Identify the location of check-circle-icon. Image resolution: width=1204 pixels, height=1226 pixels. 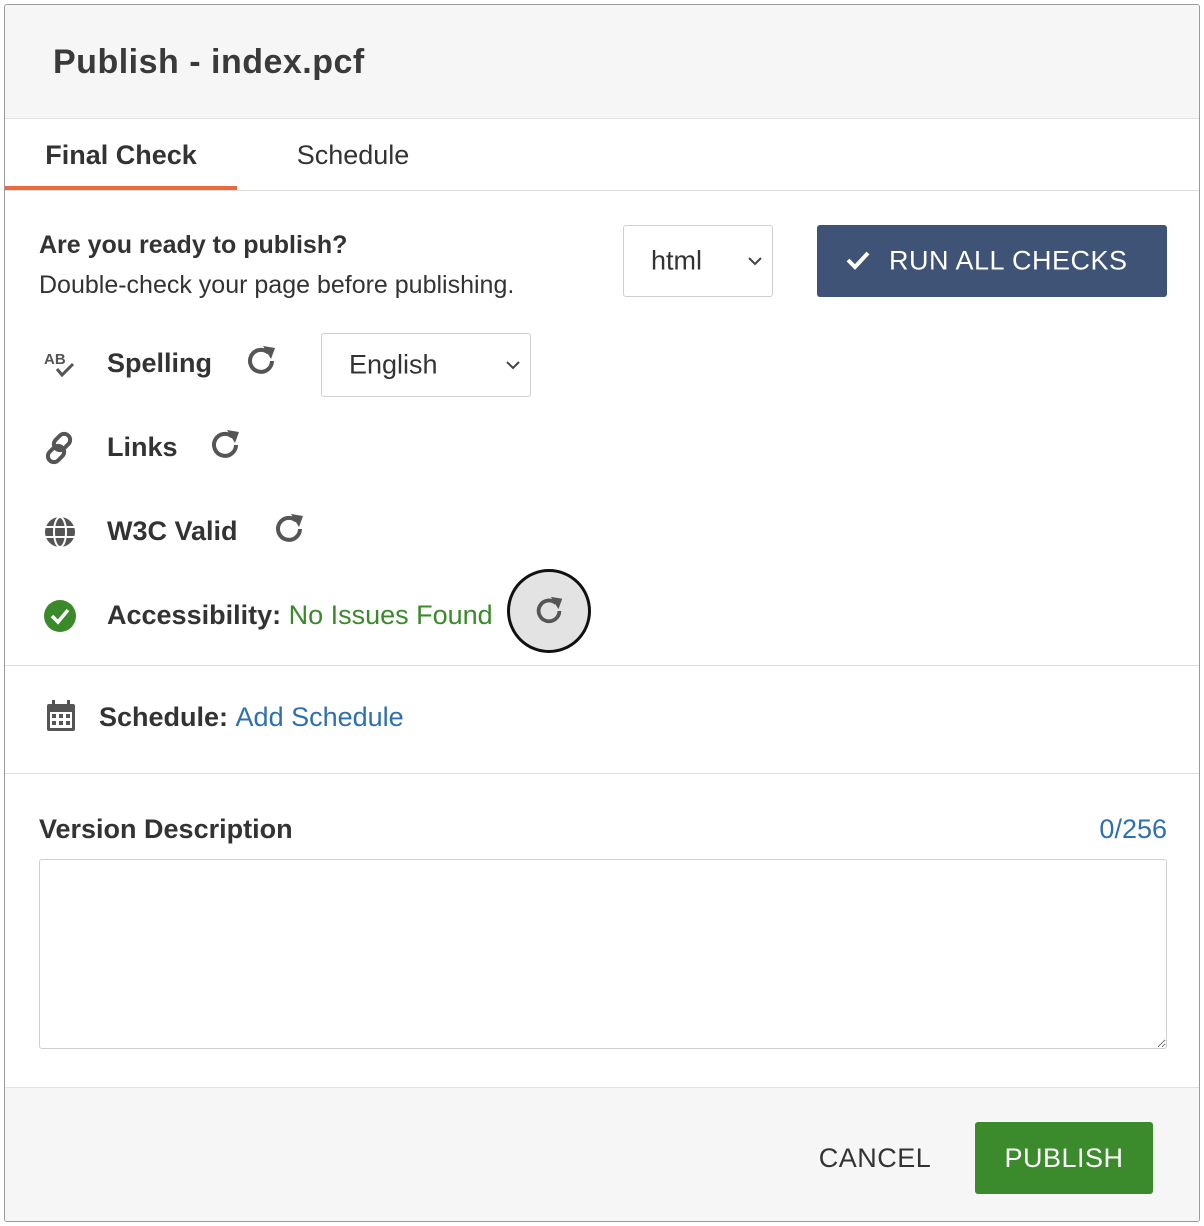
(60, 616).